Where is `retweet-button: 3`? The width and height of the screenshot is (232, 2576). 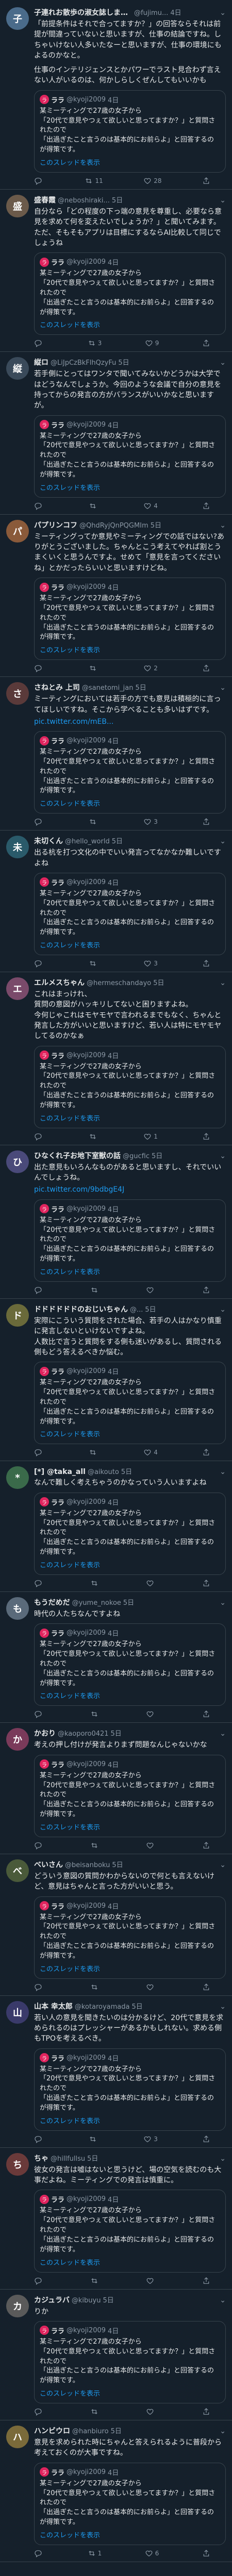
retweet-button: 3 is located at coordinates (95, 343).